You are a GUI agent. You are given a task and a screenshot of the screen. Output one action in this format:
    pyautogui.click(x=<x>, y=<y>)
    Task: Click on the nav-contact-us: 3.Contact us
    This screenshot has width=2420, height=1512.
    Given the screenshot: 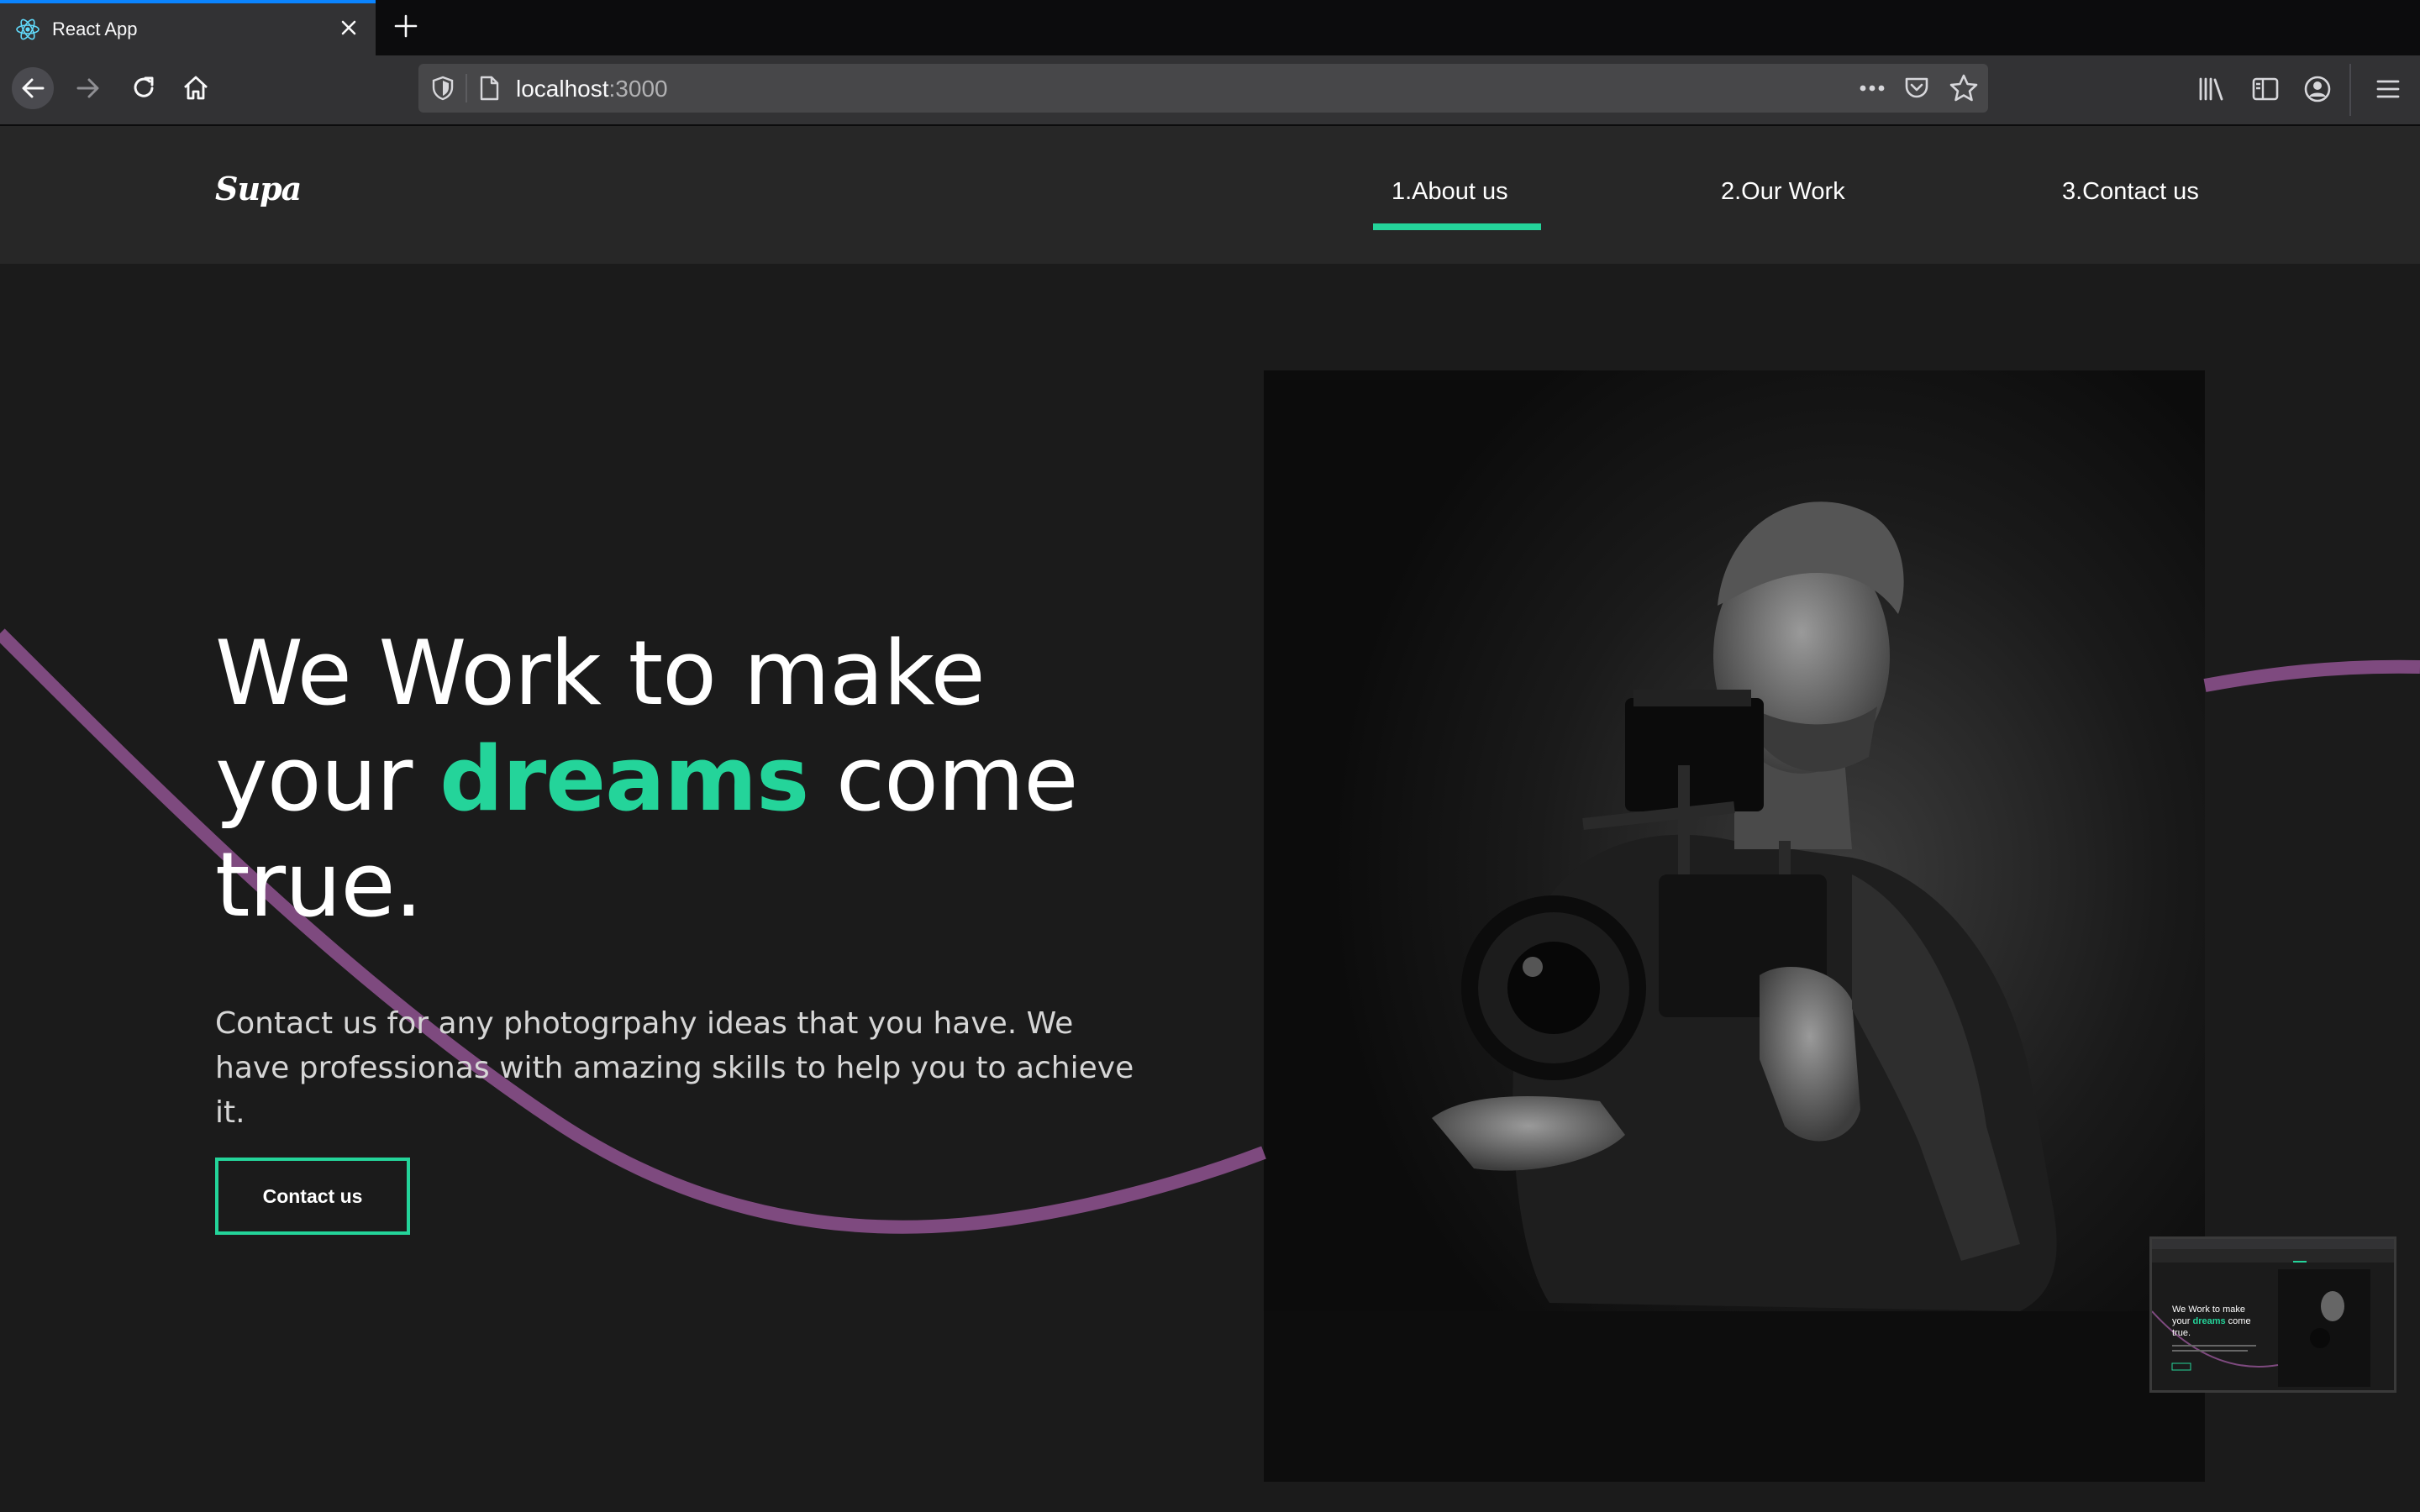 What is the action you would take?
    pyautogui.click(x=2130, y=192)
    